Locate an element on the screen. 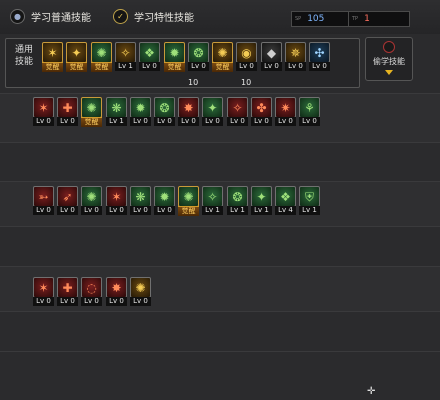 This screenshot has height=400, width=440. skill-icon: ✷ is located at coordinates (285, 107).